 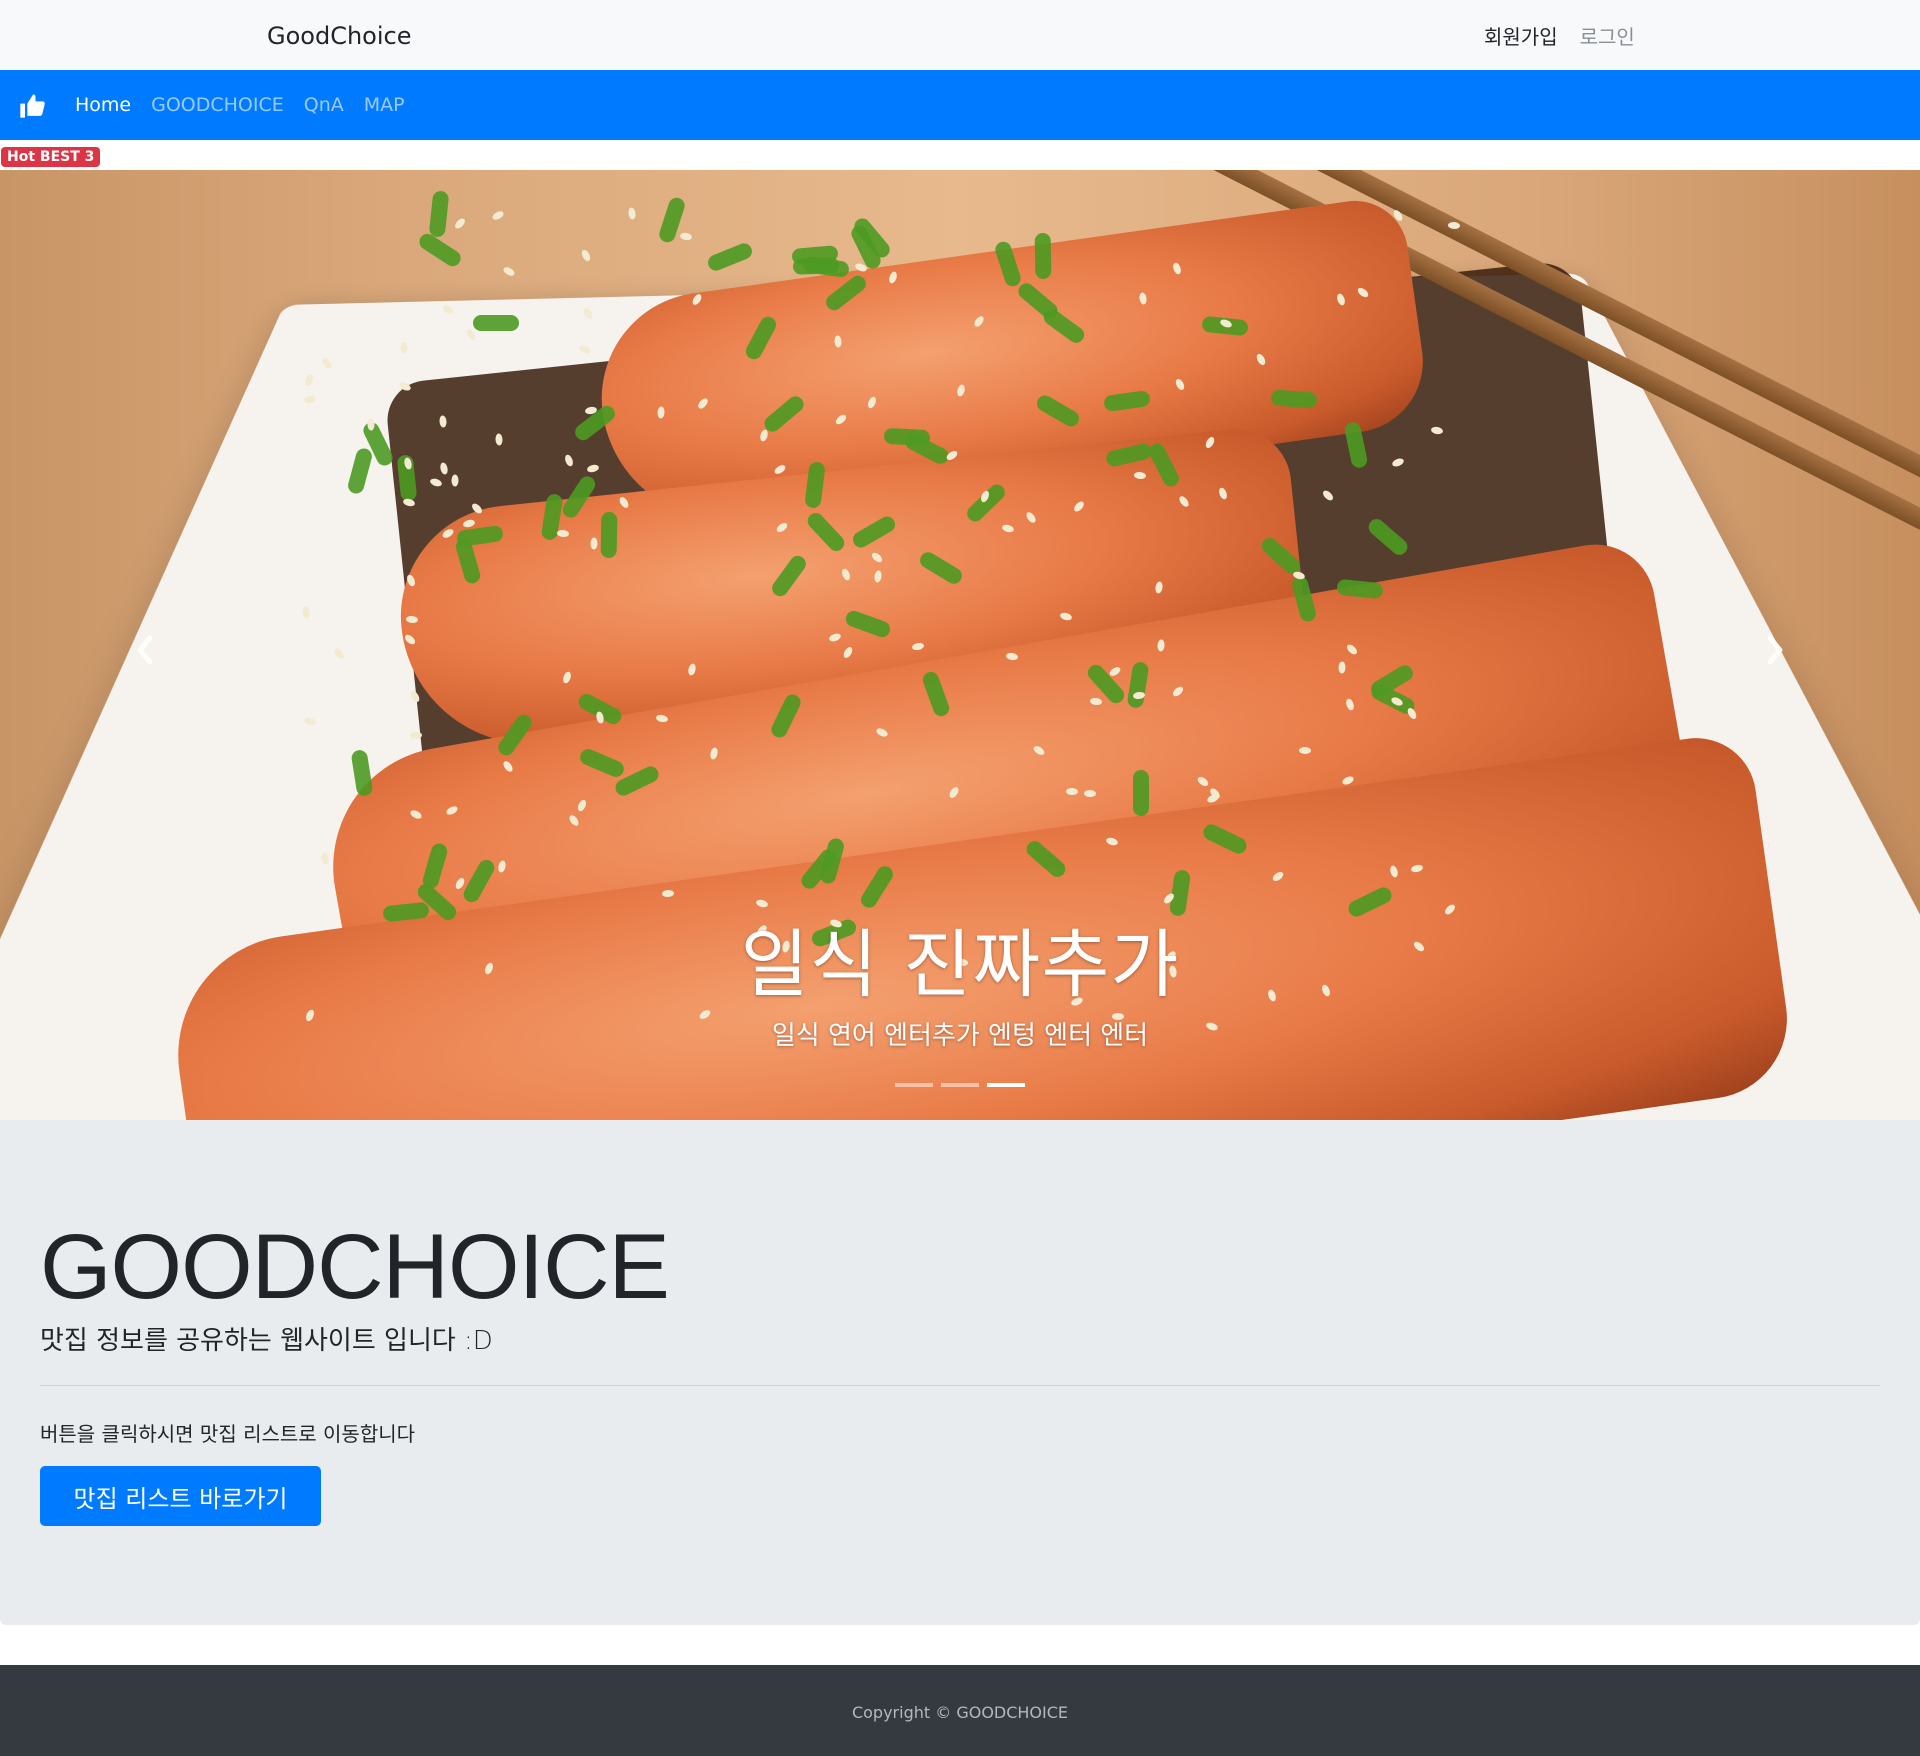 What do you see at coordinates (51, 157) in the screenshot?
I see `hot-best-badge: Hot BEST 3` at bounding box center [51, 157].